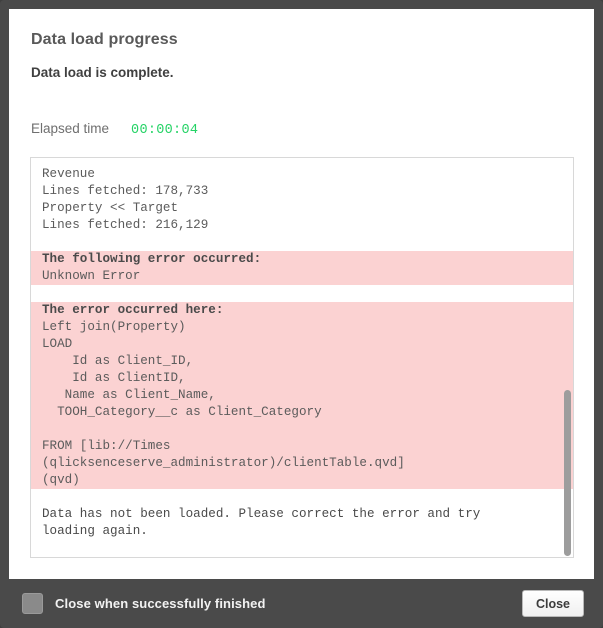 The height and width of the screenshot is (628, 603). What do you see at coordinates (302, 395) in the screenshot?
I see `log-line: Name as Client_Name,` at bounding box center [302, 395].